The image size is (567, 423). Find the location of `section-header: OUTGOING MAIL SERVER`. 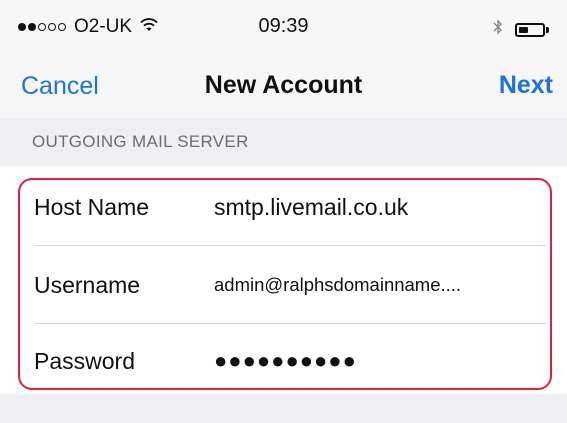

section-header: OUTGOING MAIL SERVER is located at coordinates (283, 142).